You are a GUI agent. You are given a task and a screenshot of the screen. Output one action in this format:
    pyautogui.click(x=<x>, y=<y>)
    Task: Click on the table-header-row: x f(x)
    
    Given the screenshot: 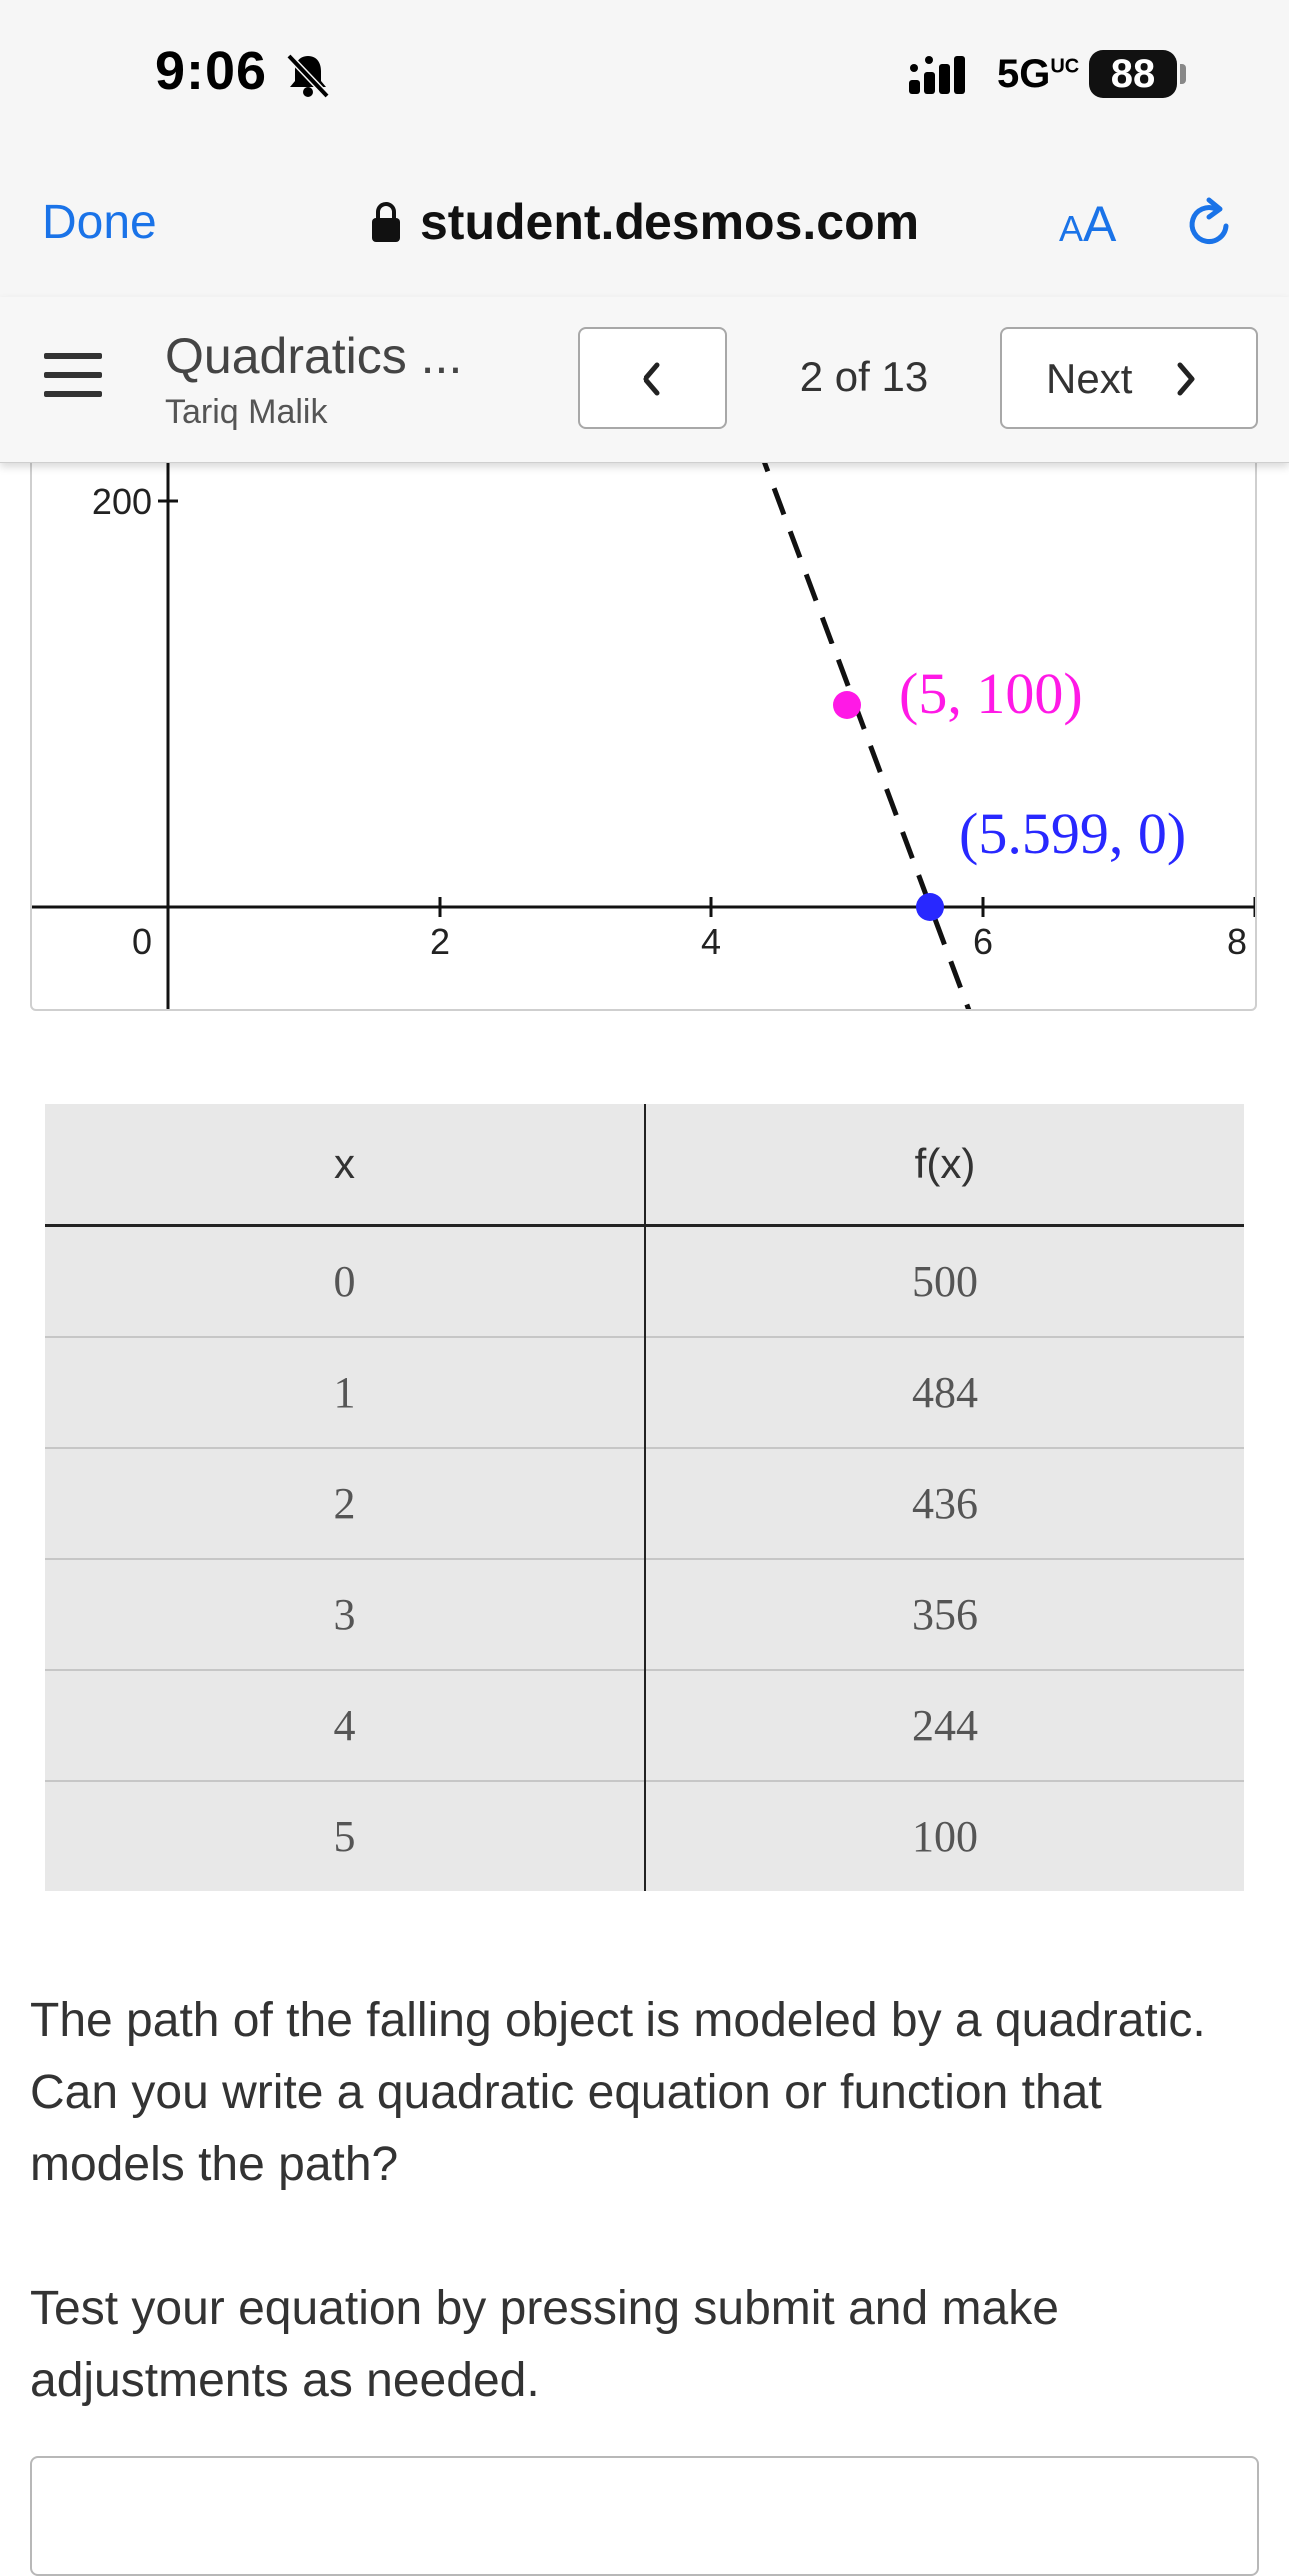 What is the action you would take?
    pyautogui.click(x=644, y=1165)
    